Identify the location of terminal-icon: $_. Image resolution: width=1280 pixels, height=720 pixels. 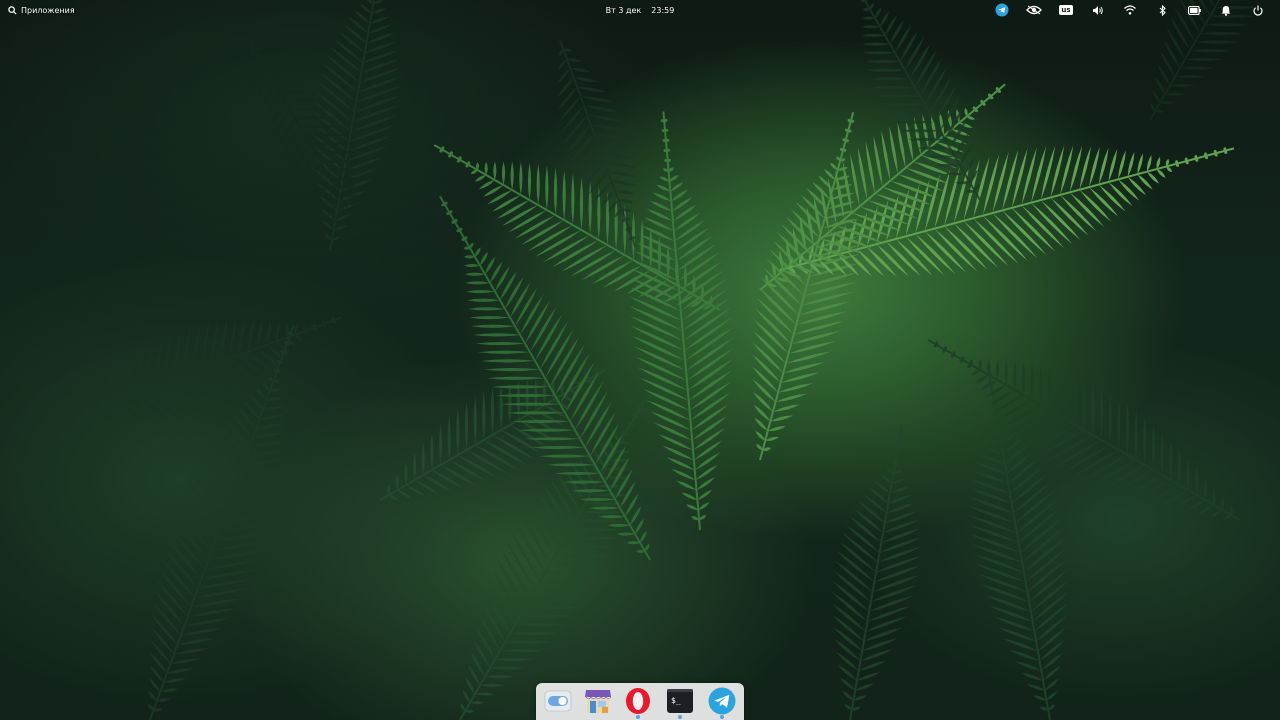
(680, 701).